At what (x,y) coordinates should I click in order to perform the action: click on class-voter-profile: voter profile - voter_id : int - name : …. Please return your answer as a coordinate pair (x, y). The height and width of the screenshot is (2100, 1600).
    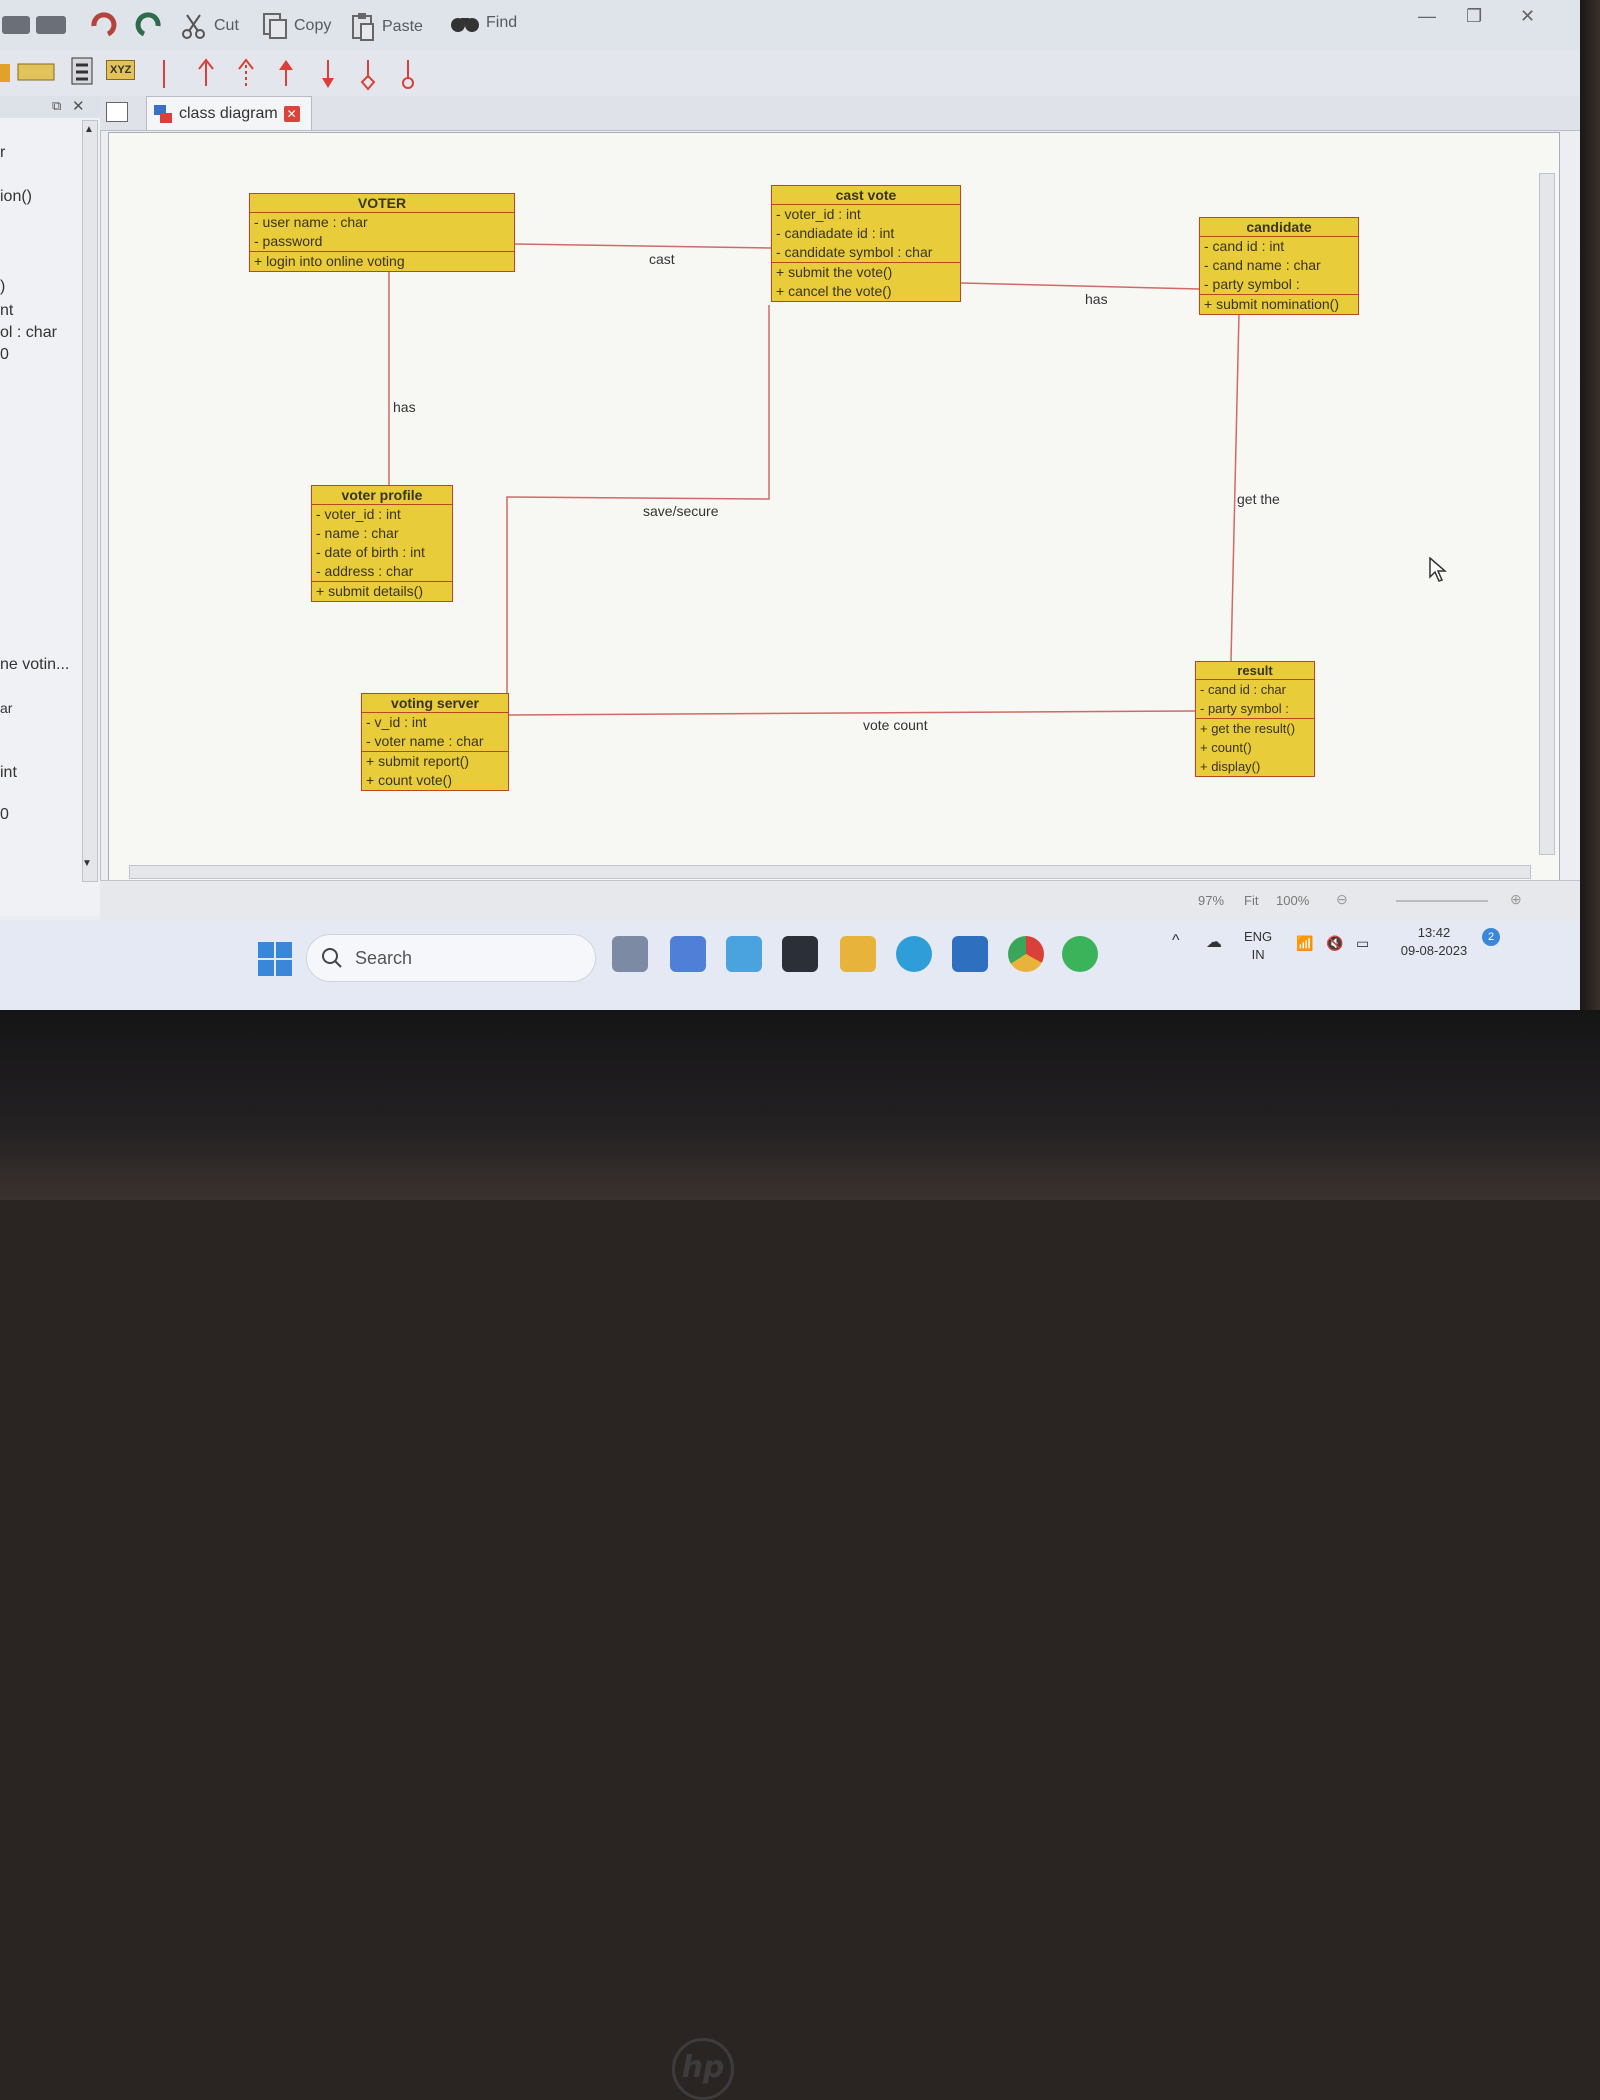
    Looking at the image, I should click on (382, 543).